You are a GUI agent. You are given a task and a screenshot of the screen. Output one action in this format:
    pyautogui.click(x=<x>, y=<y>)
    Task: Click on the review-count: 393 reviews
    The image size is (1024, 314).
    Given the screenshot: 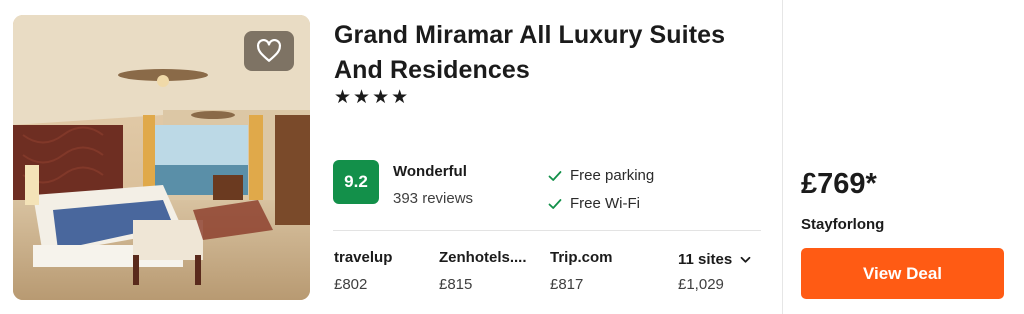 What is the action you would take?
    pyautogui.click(x=433, y=198)
    